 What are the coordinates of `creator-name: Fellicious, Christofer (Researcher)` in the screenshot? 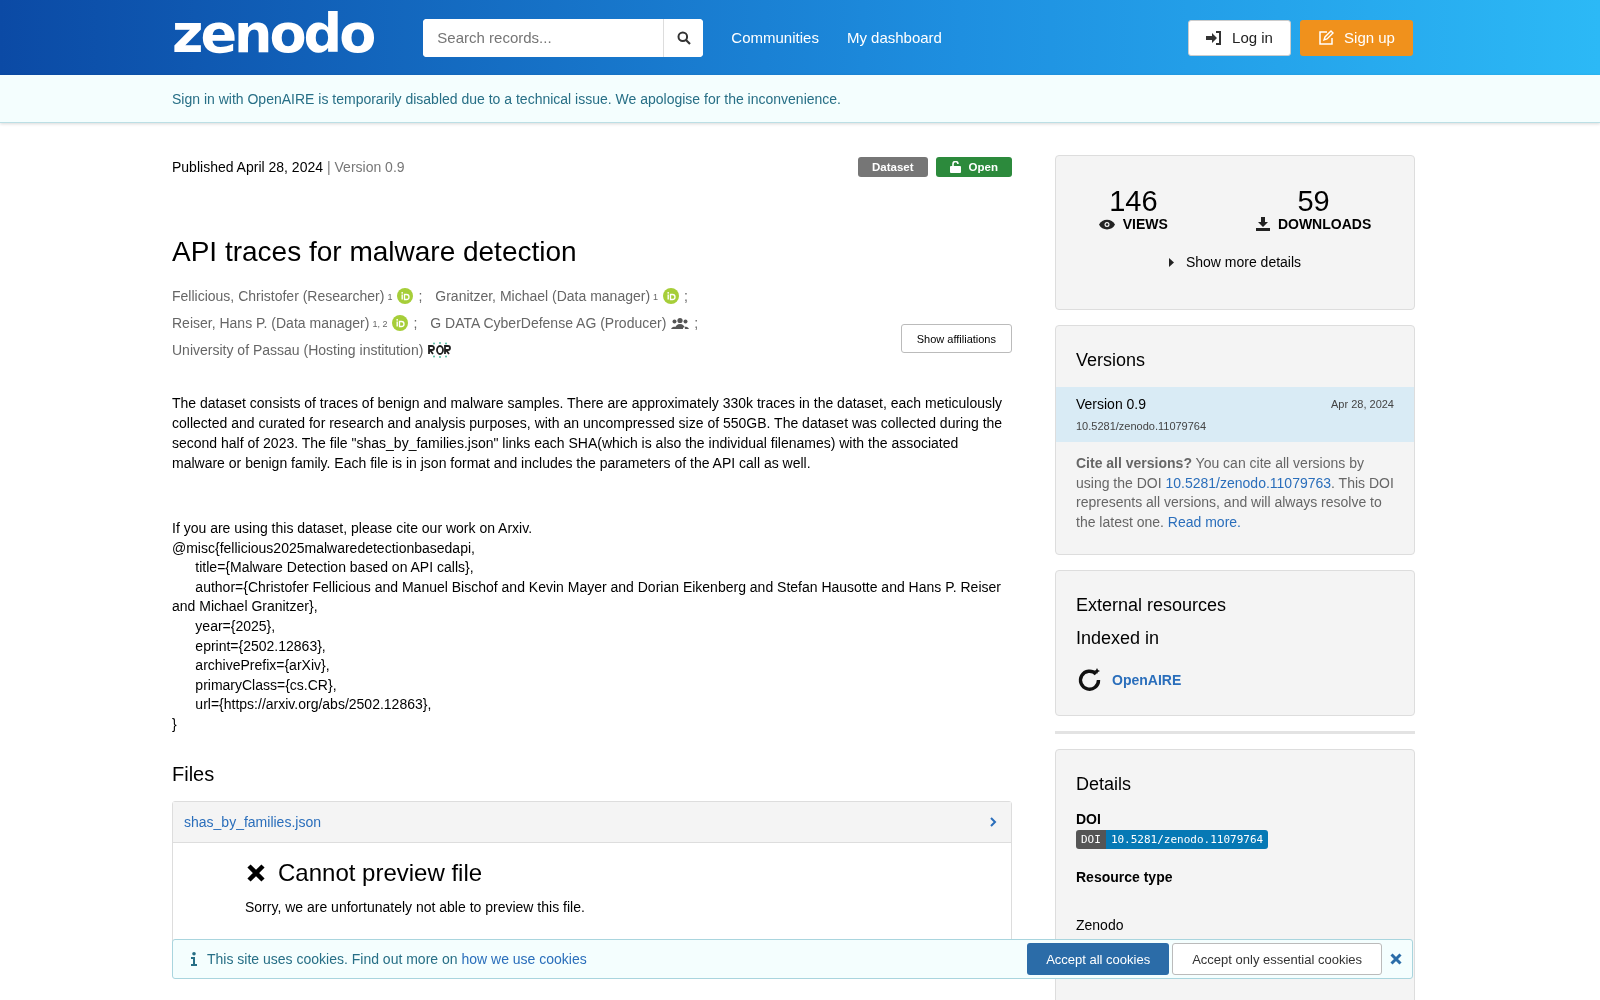 It's located at (278, 295).